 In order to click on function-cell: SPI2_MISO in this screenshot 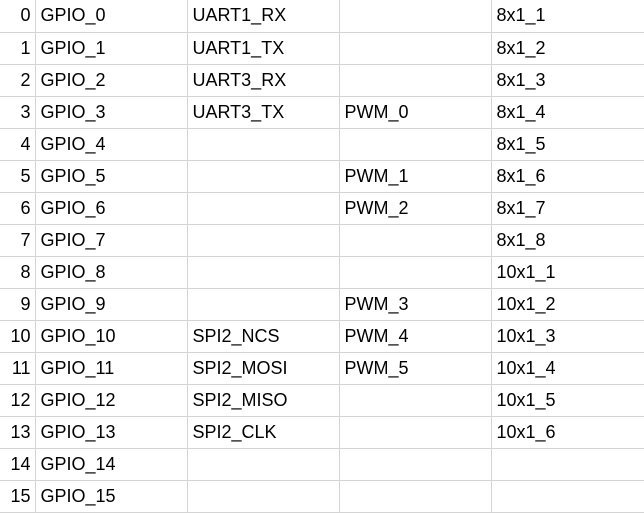, I will do `click(263, 400)`.